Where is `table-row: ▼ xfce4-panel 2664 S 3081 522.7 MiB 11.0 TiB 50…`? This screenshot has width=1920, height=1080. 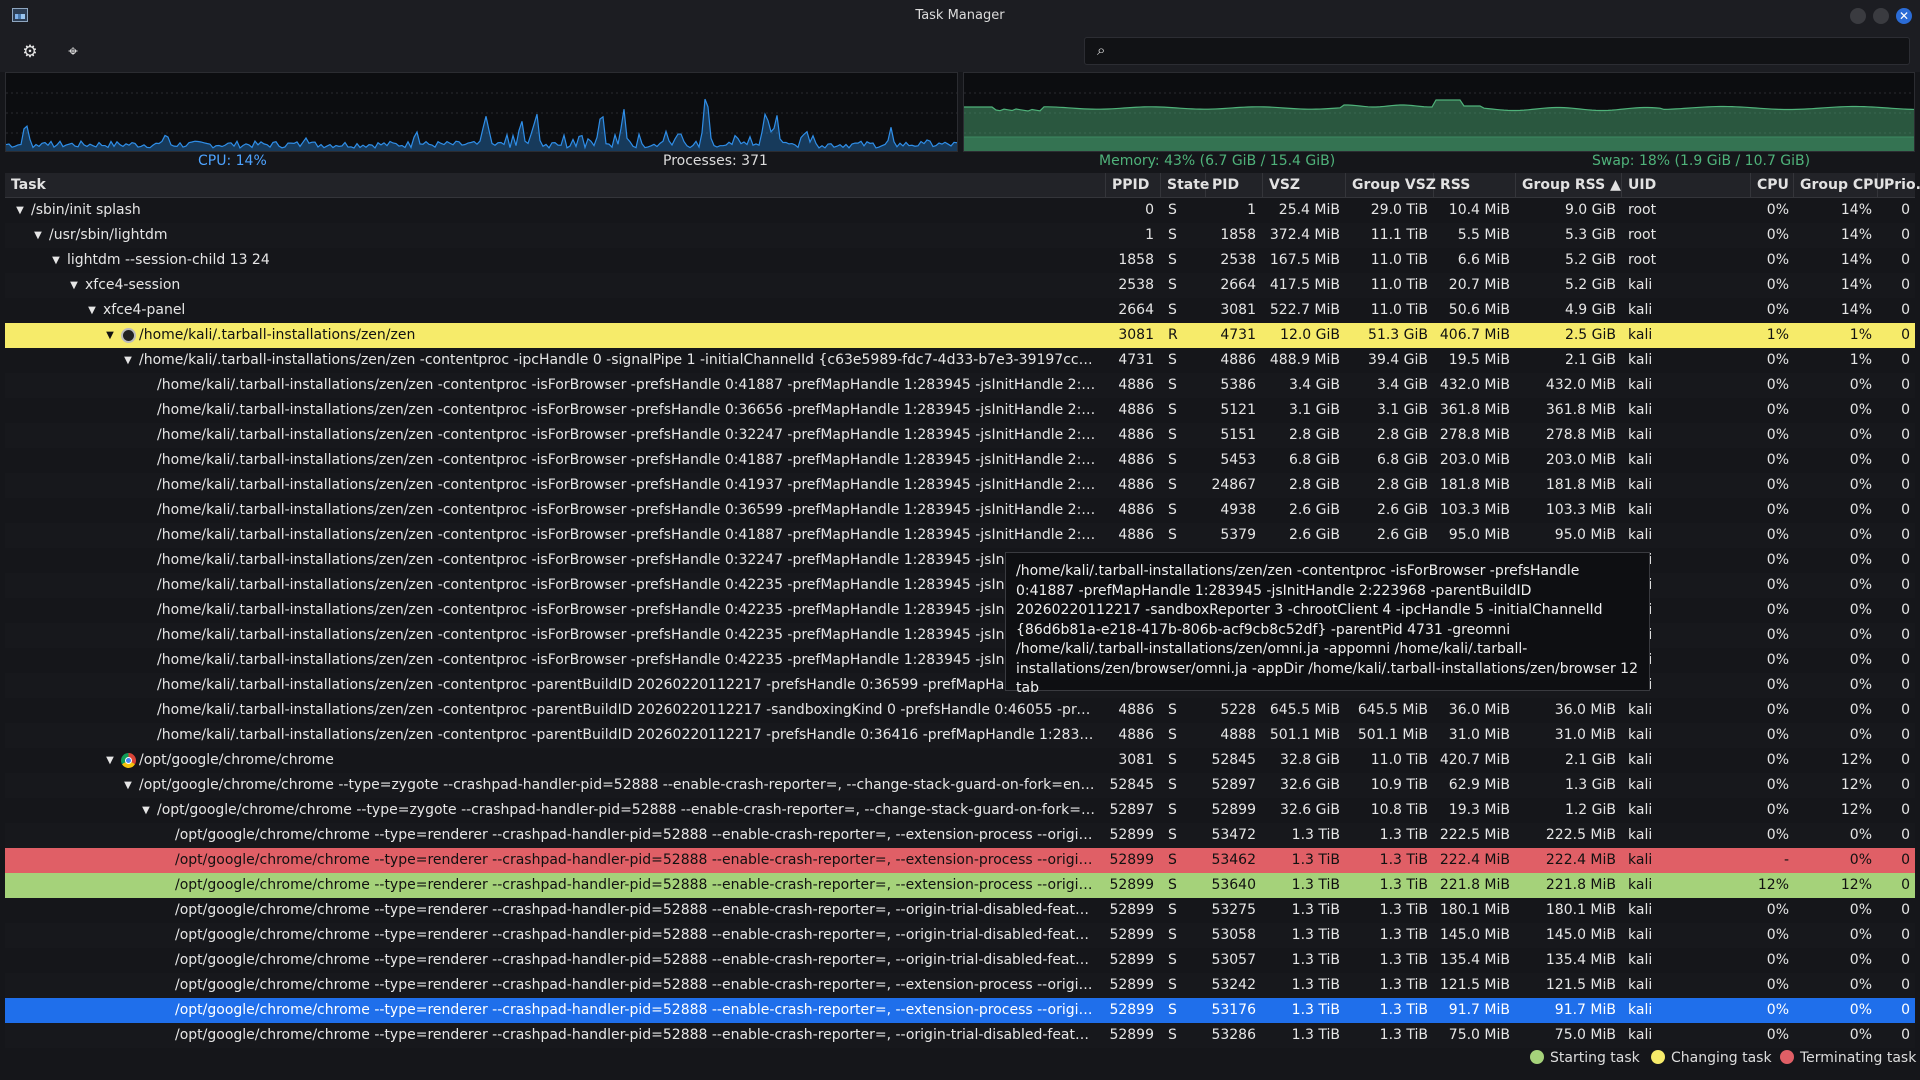 table-row: ▼ xfce4-panel 2664 S 3081 522.7 MiB 11.0 TiB 50… is located at coordinates (960, 310).